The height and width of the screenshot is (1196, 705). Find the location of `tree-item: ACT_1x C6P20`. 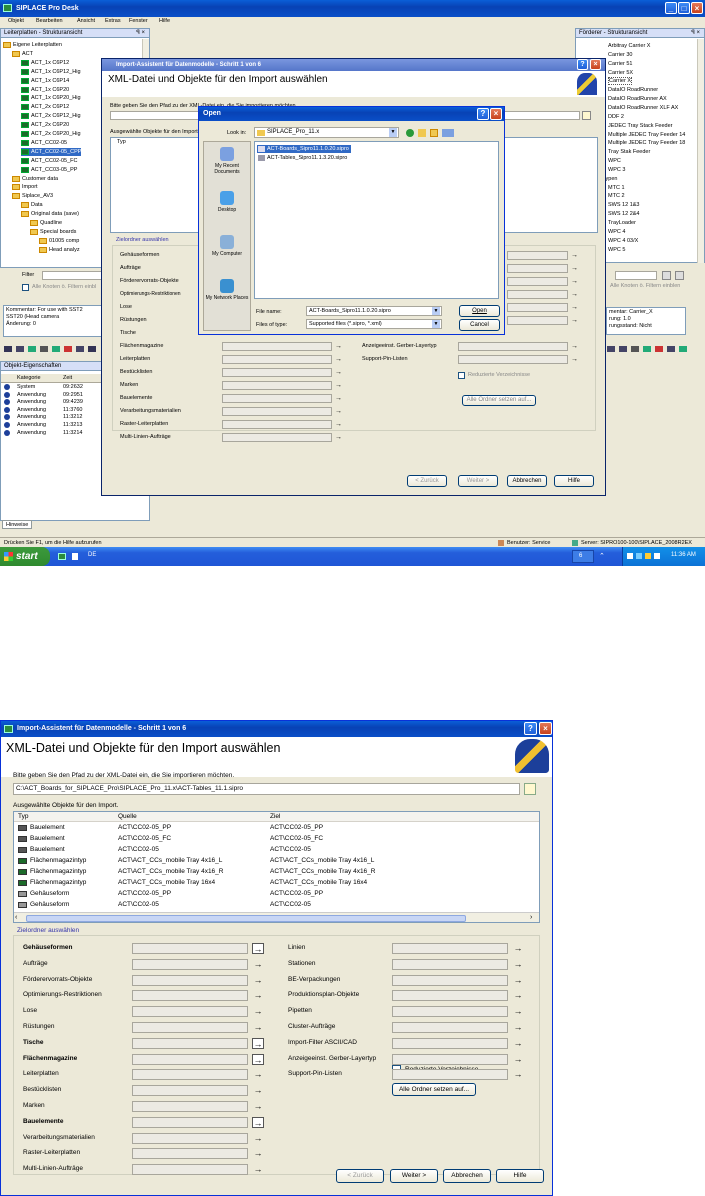

tree-item: ACT_1x C6P20 is located at coordinates (45, 90).